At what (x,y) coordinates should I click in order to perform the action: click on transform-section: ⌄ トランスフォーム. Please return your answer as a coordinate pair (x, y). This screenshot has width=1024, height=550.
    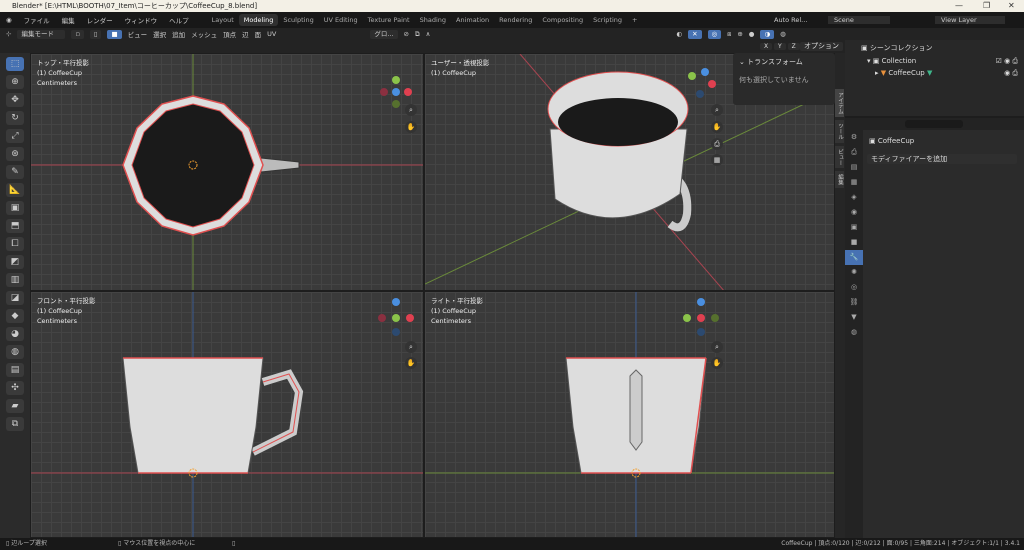
    Looking at the image, I should click on (784, 62).